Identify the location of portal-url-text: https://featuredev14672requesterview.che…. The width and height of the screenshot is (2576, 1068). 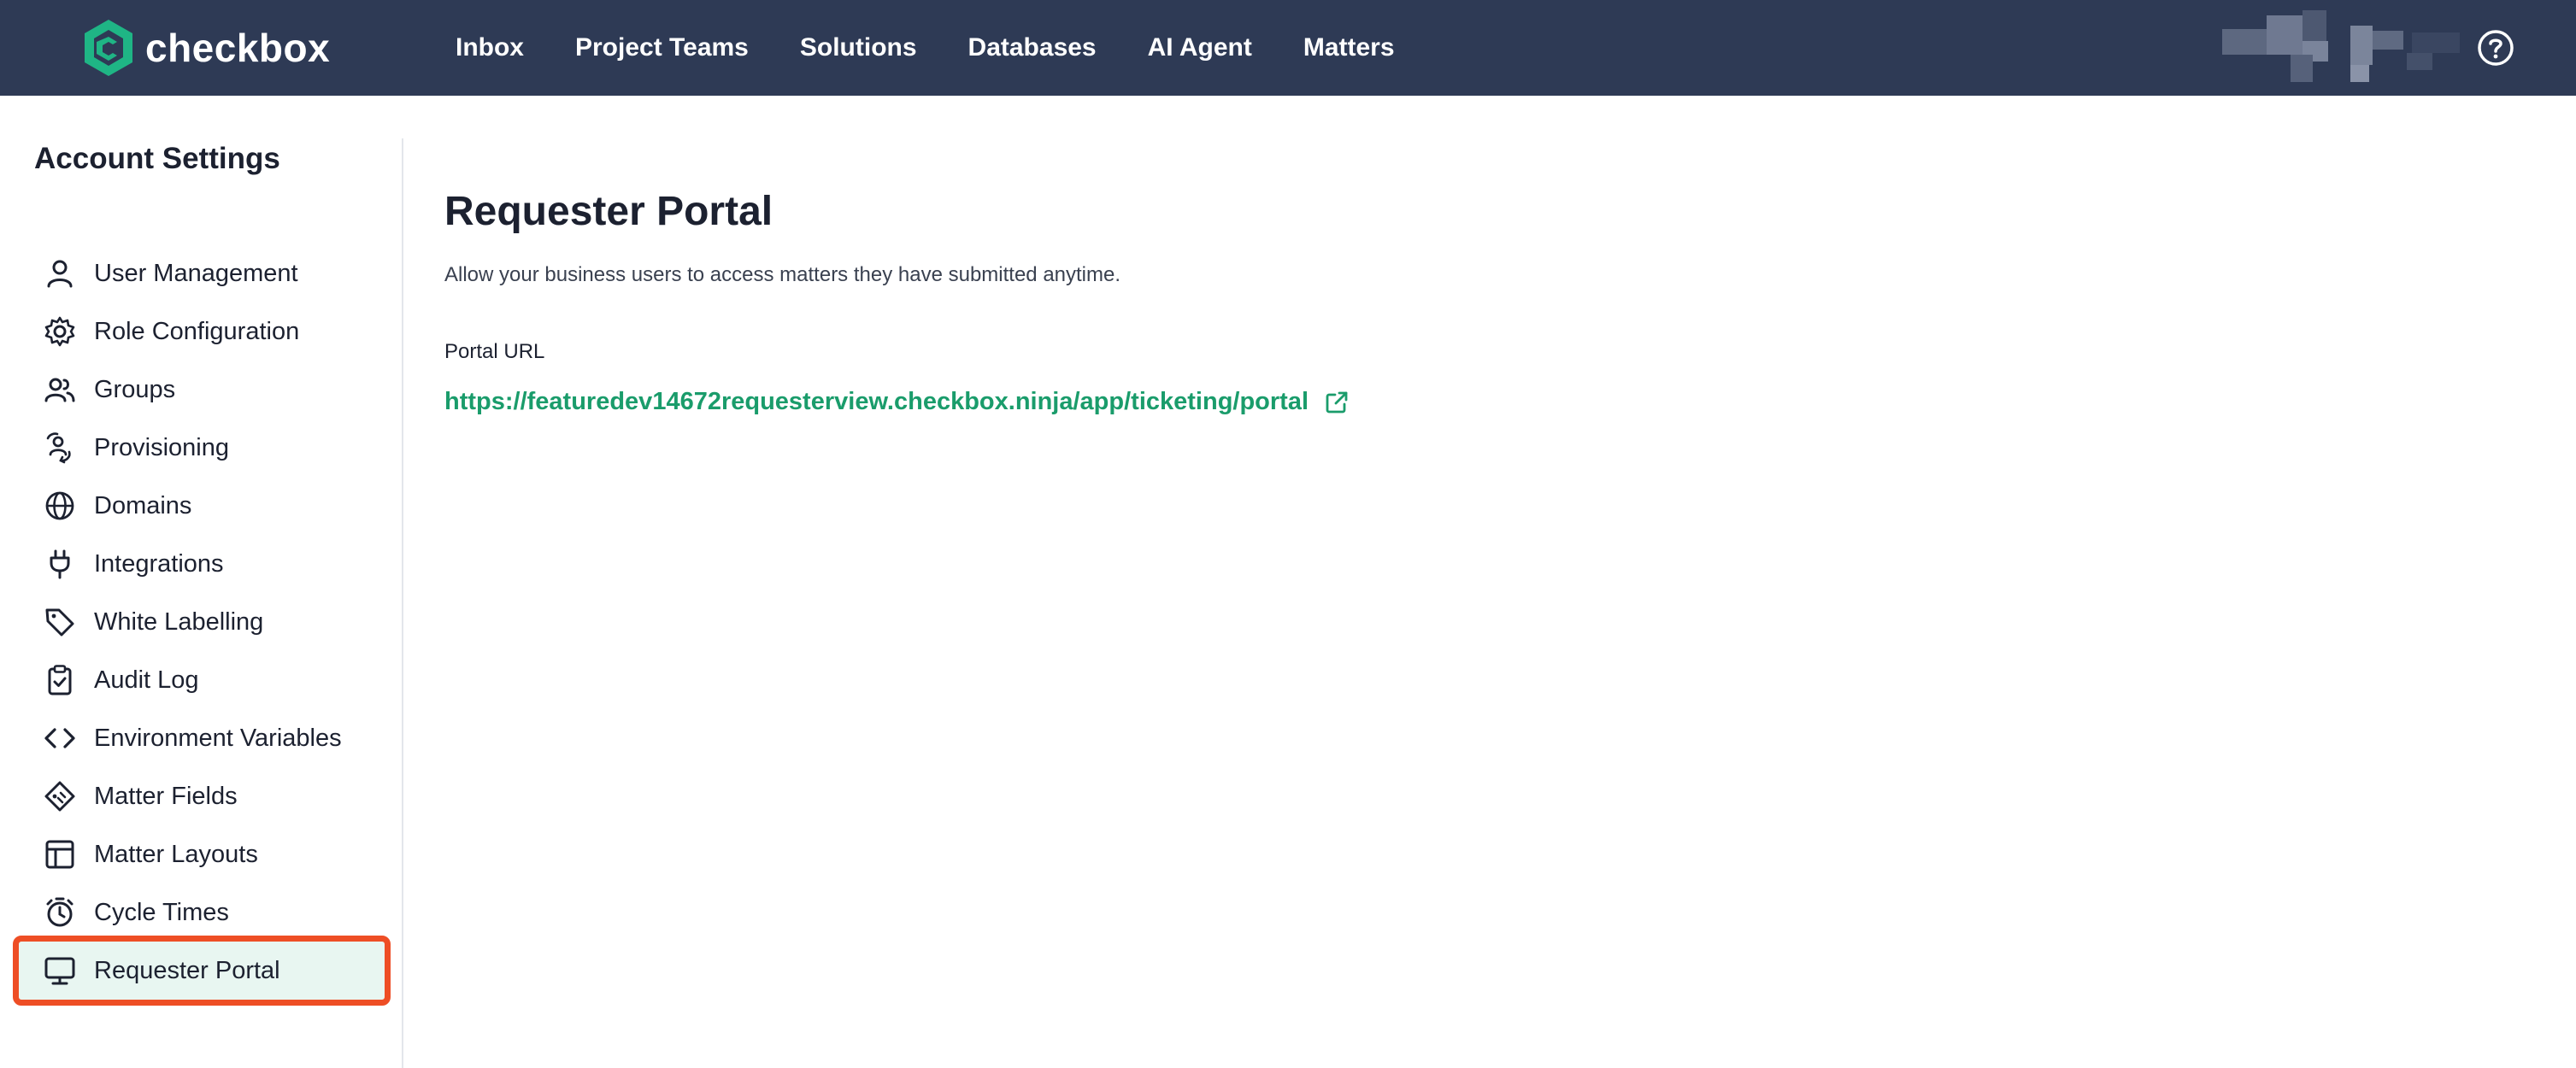
(876, 402).